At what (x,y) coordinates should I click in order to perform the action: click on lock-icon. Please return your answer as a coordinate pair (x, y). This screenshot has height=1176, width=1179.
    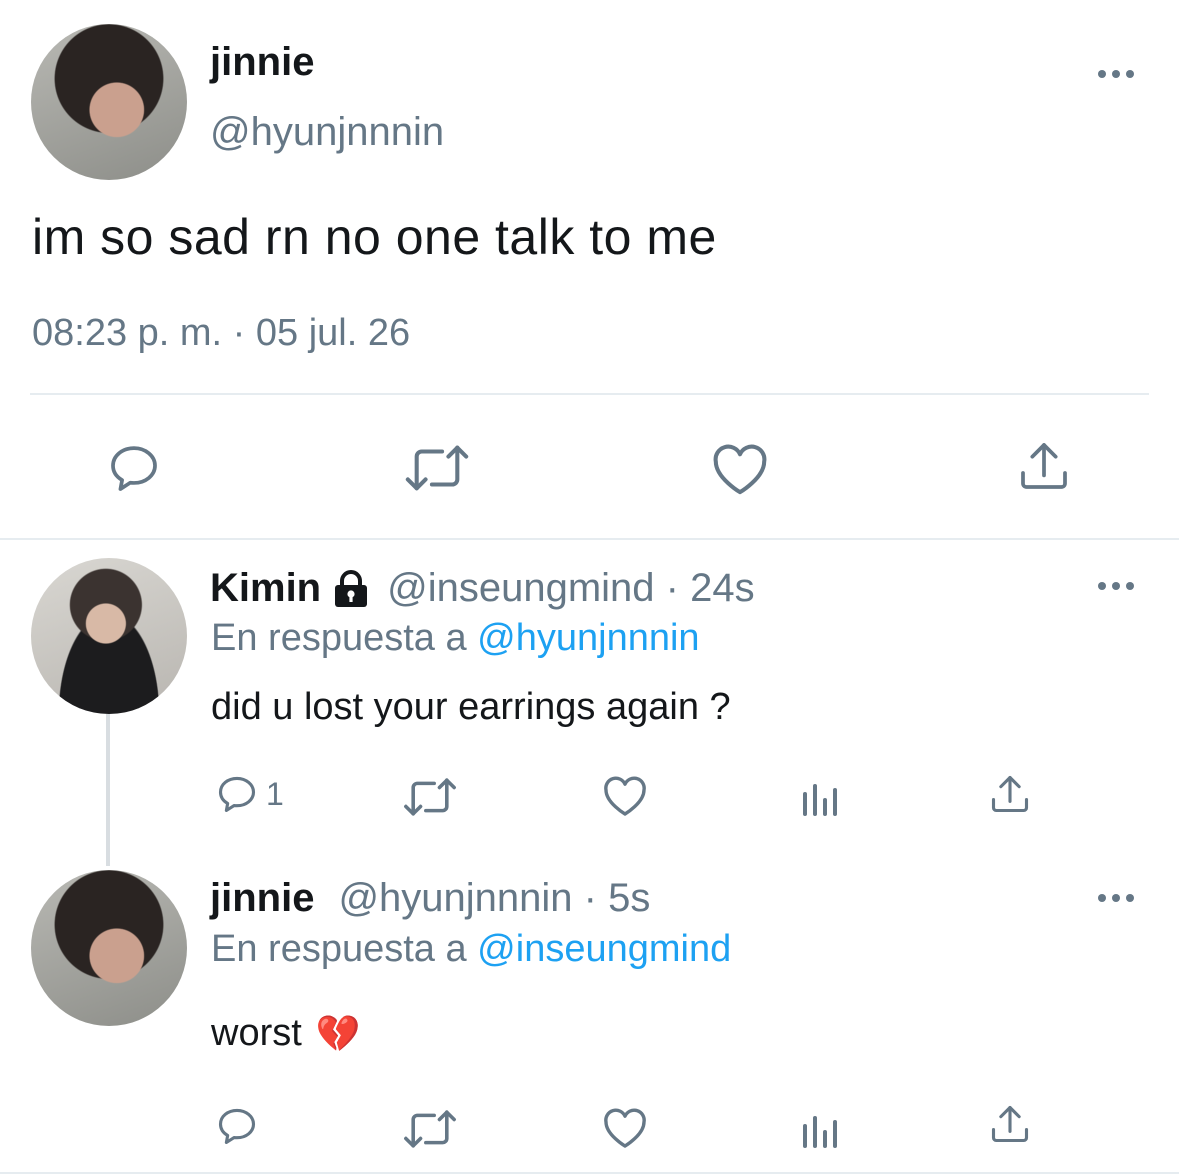
    Looking at the image, I should click on (351, 588).